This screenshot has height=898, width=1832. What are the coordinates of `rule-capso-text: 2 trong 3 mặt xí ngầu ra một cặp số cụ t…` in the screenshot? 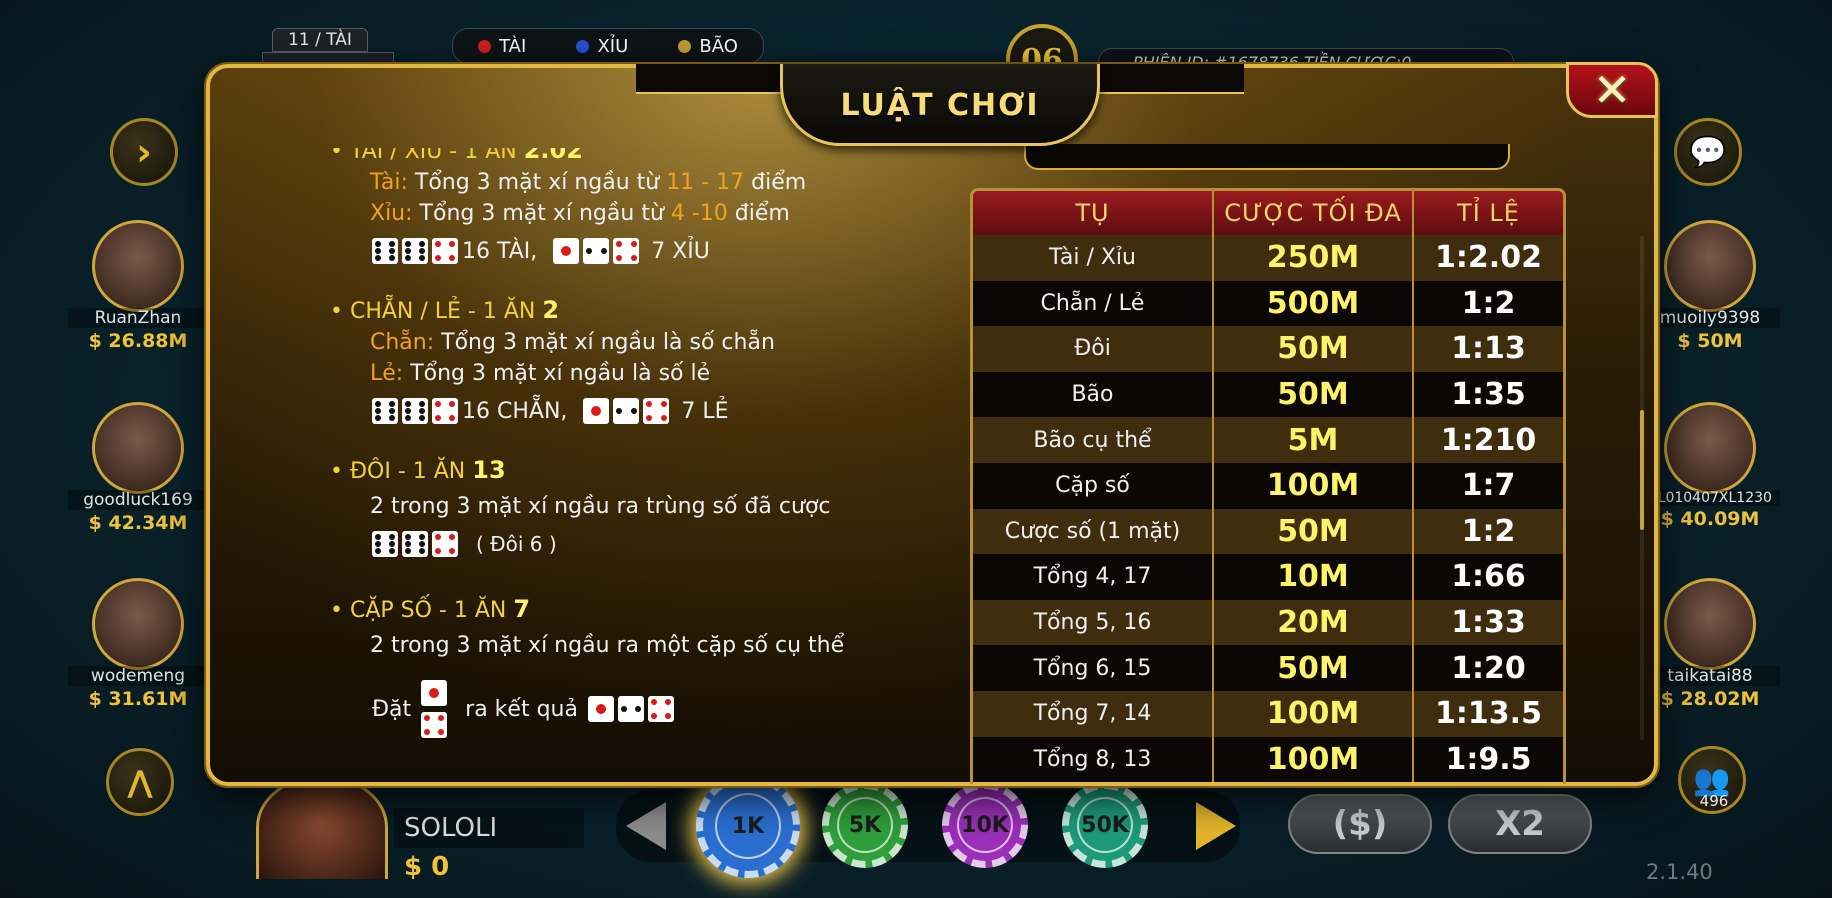 It's located at (607, 645).